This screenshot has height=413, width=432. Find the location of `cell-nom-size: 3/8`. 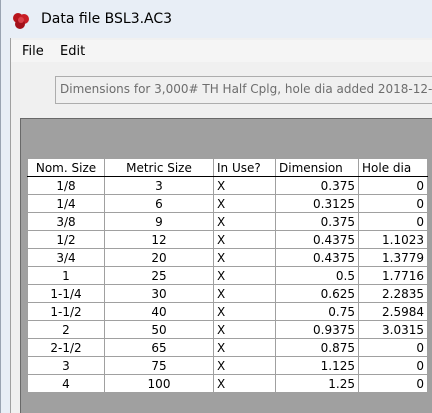

cell-nom-size: 3/8 is located at coordinates (66, 221).